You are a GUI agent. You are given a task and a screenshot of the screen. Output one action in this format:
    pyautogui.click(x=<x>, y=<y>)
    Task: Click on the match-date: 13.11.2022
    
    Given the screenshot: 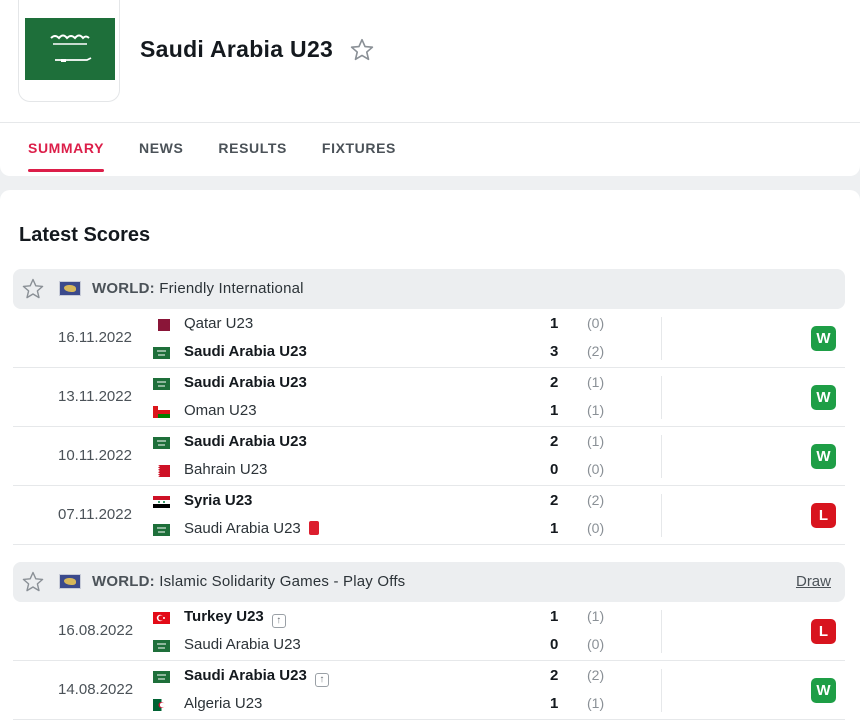 What is the action you would take?
    pyautogui.click(x=95, y=396)
    